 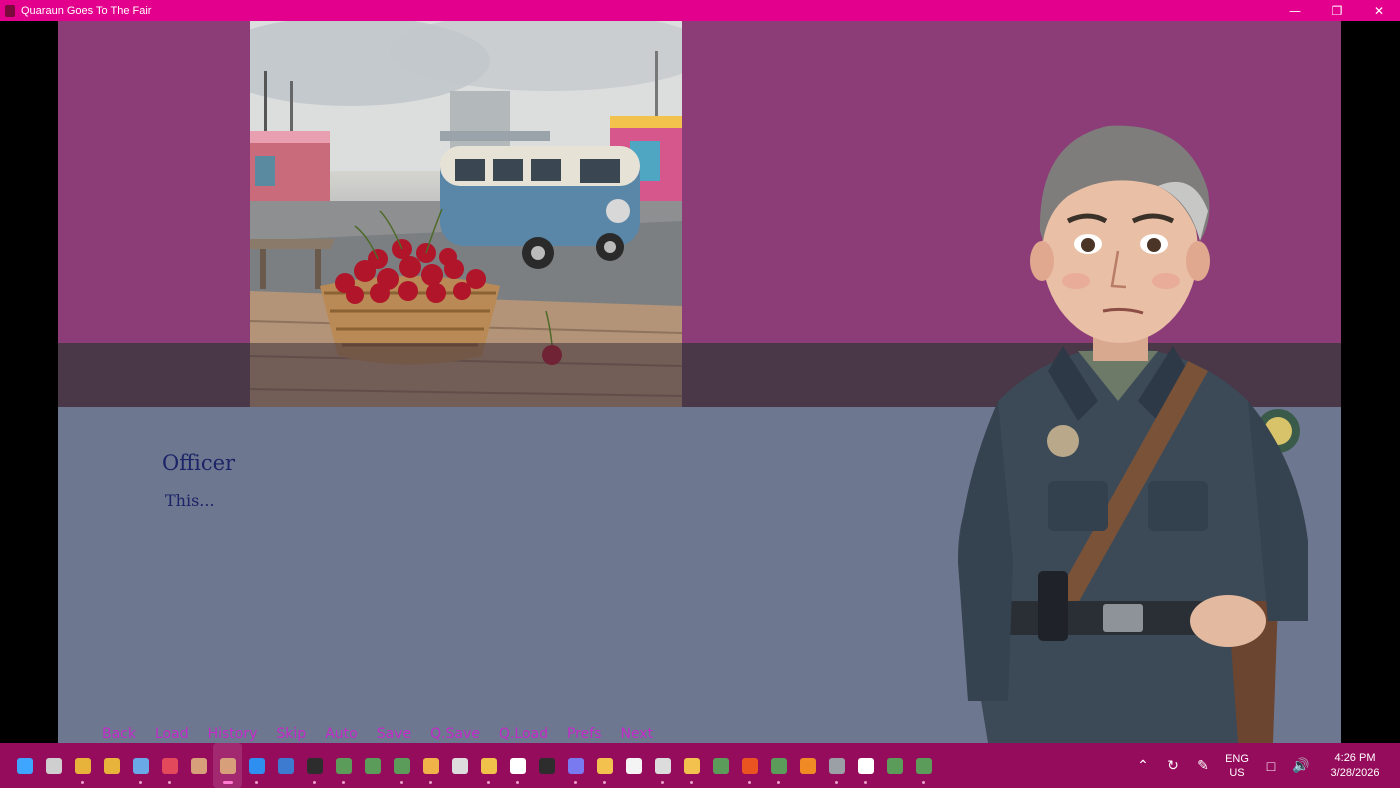 What do you see at coordinates (455, 734) in the screenshot?
I see `quick-menu-qsave: Q.Save` at bounding box center [455, 734].